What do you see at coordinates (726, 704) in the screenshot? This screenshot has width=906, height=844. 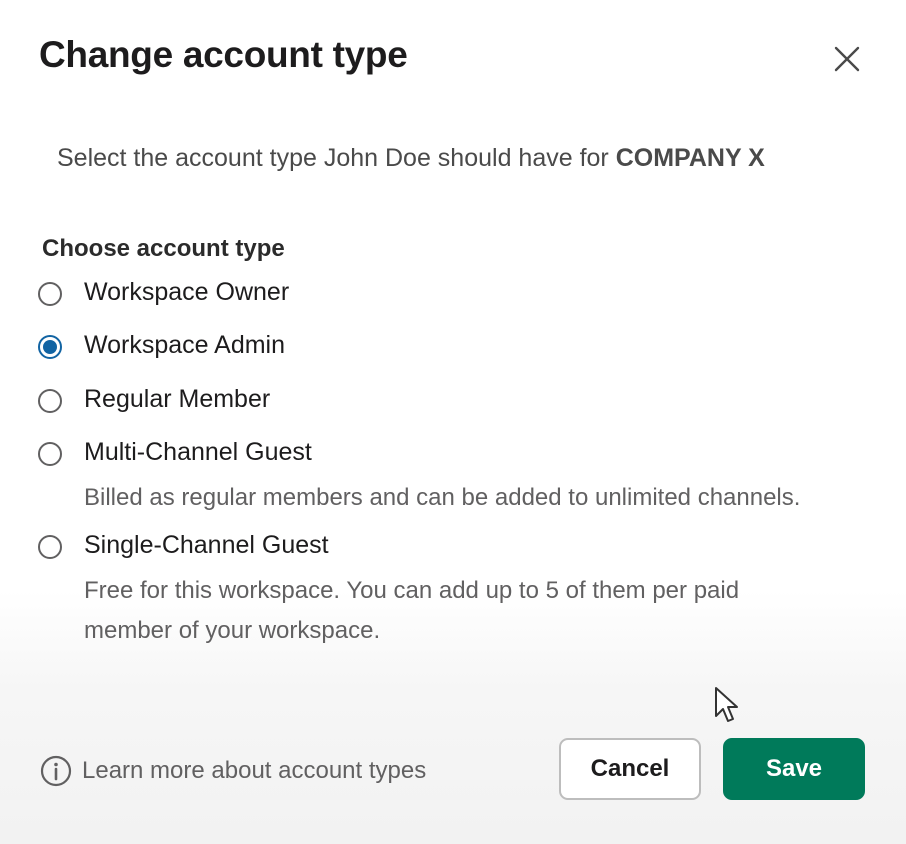 I see `mouse-pointer-icon` at bounding box center [726, 704].